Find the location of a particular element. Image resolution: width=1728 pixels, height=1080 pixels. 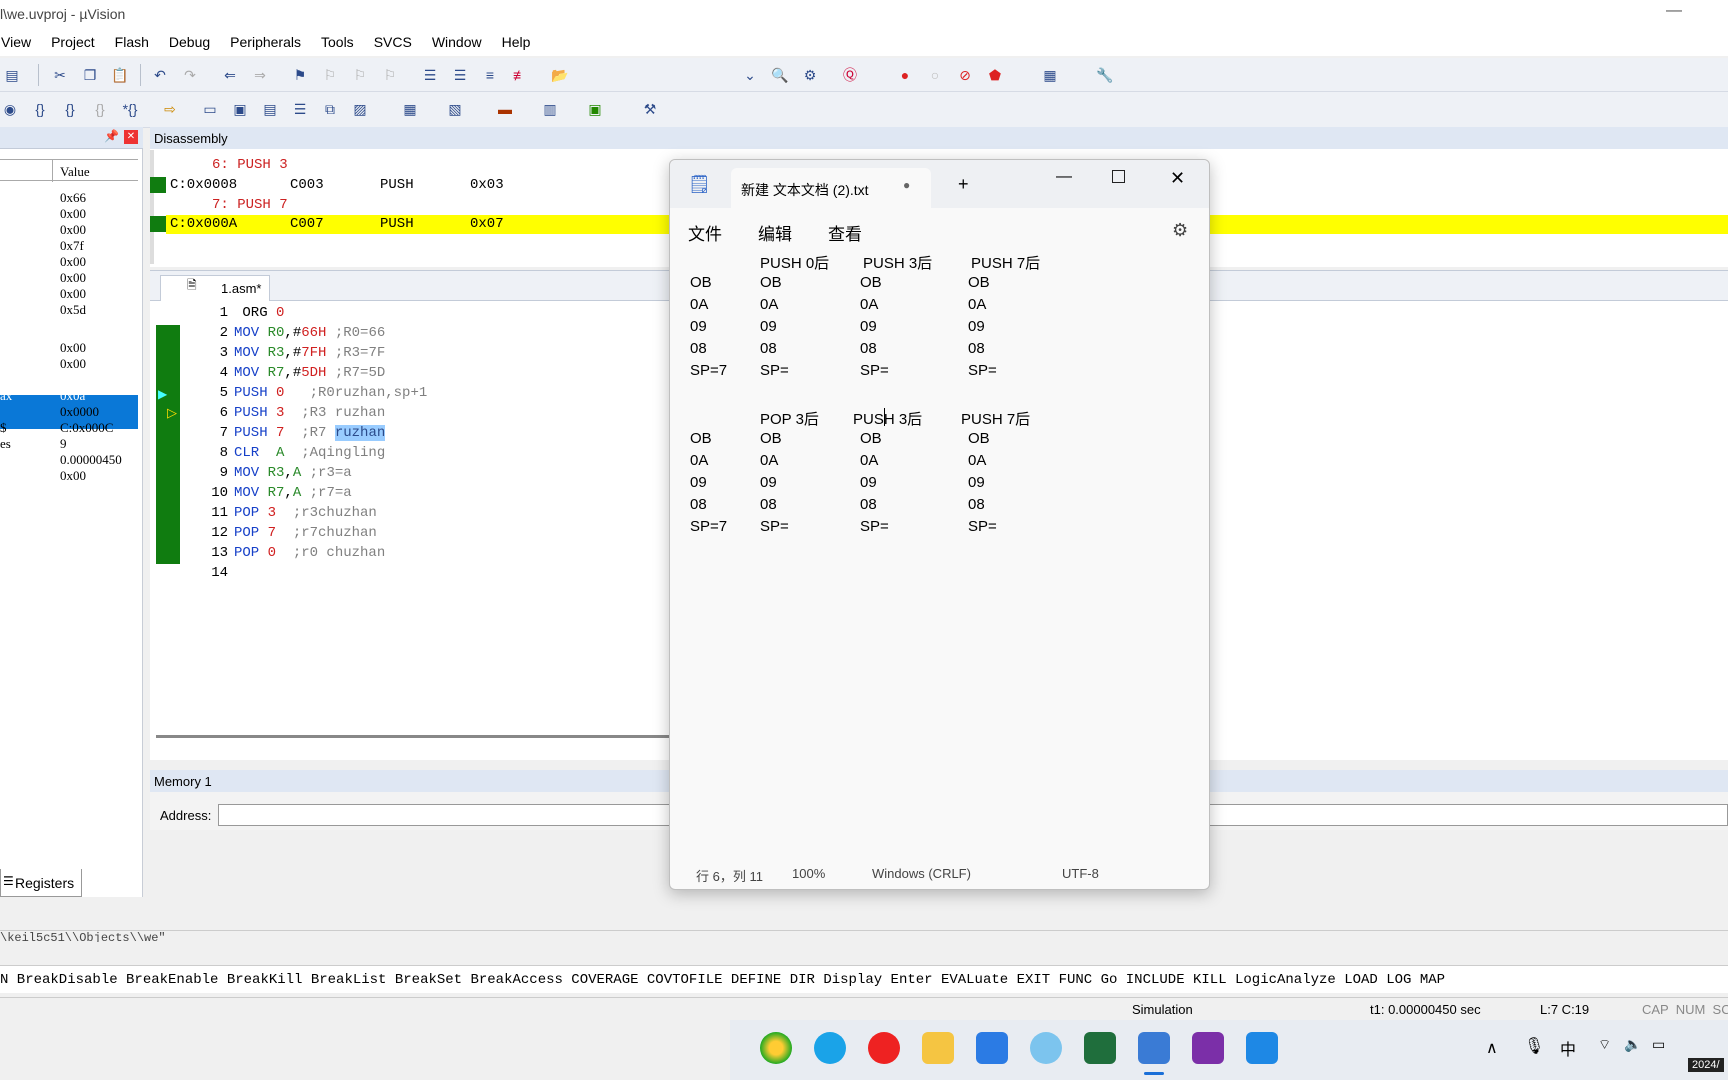

file-explorer-icon is located at coordinates (938, 1048).